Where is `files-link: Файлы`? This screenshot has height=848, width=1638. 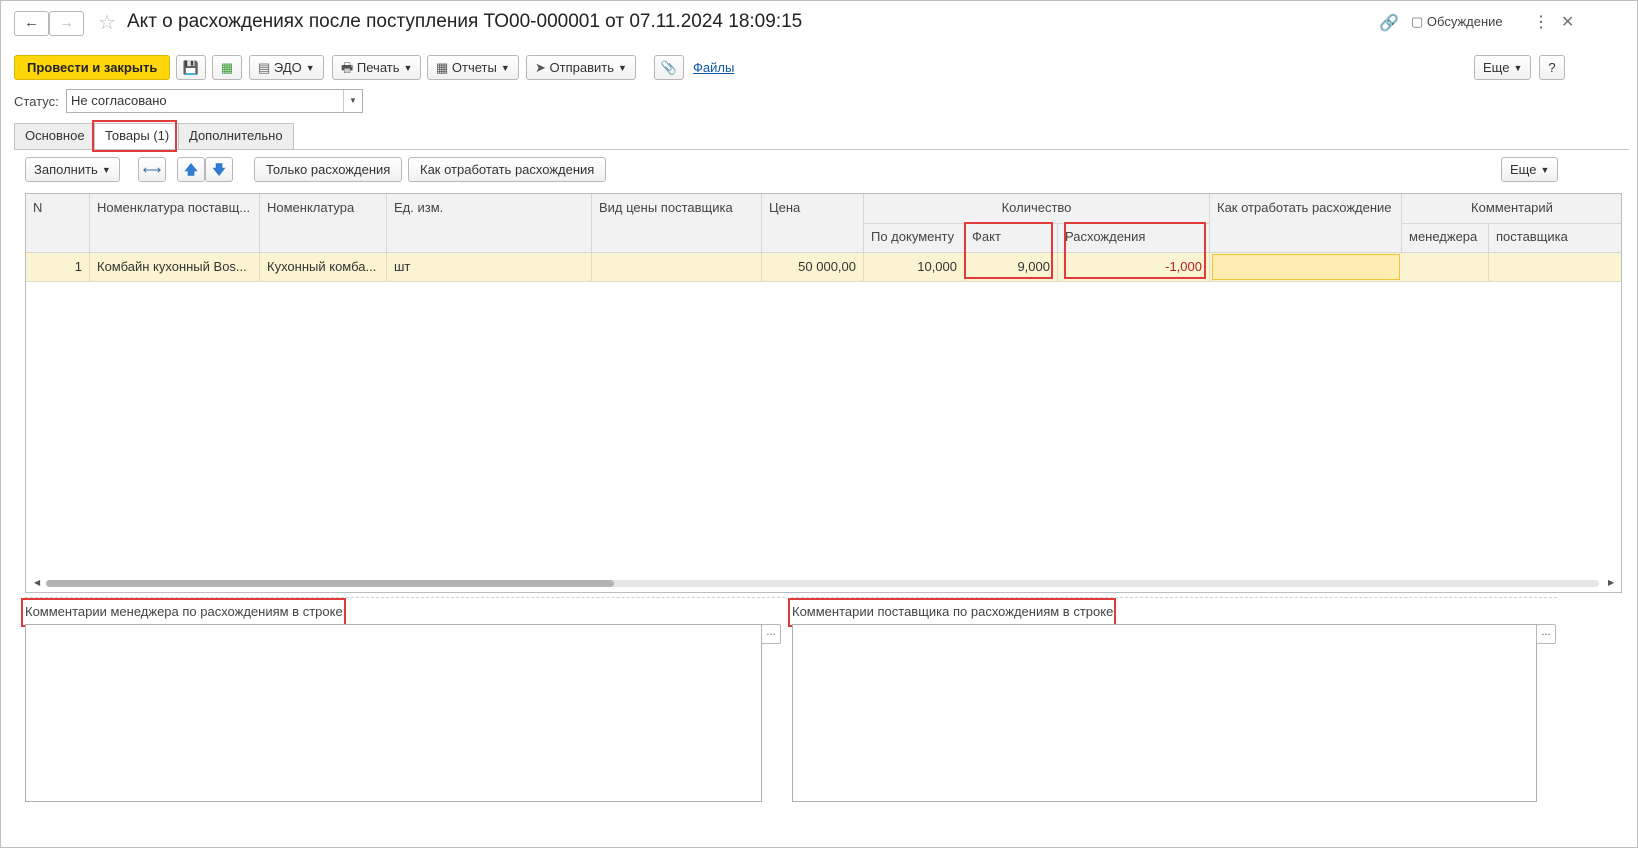
files-link: Файлы is located at coordinates (713, 67).